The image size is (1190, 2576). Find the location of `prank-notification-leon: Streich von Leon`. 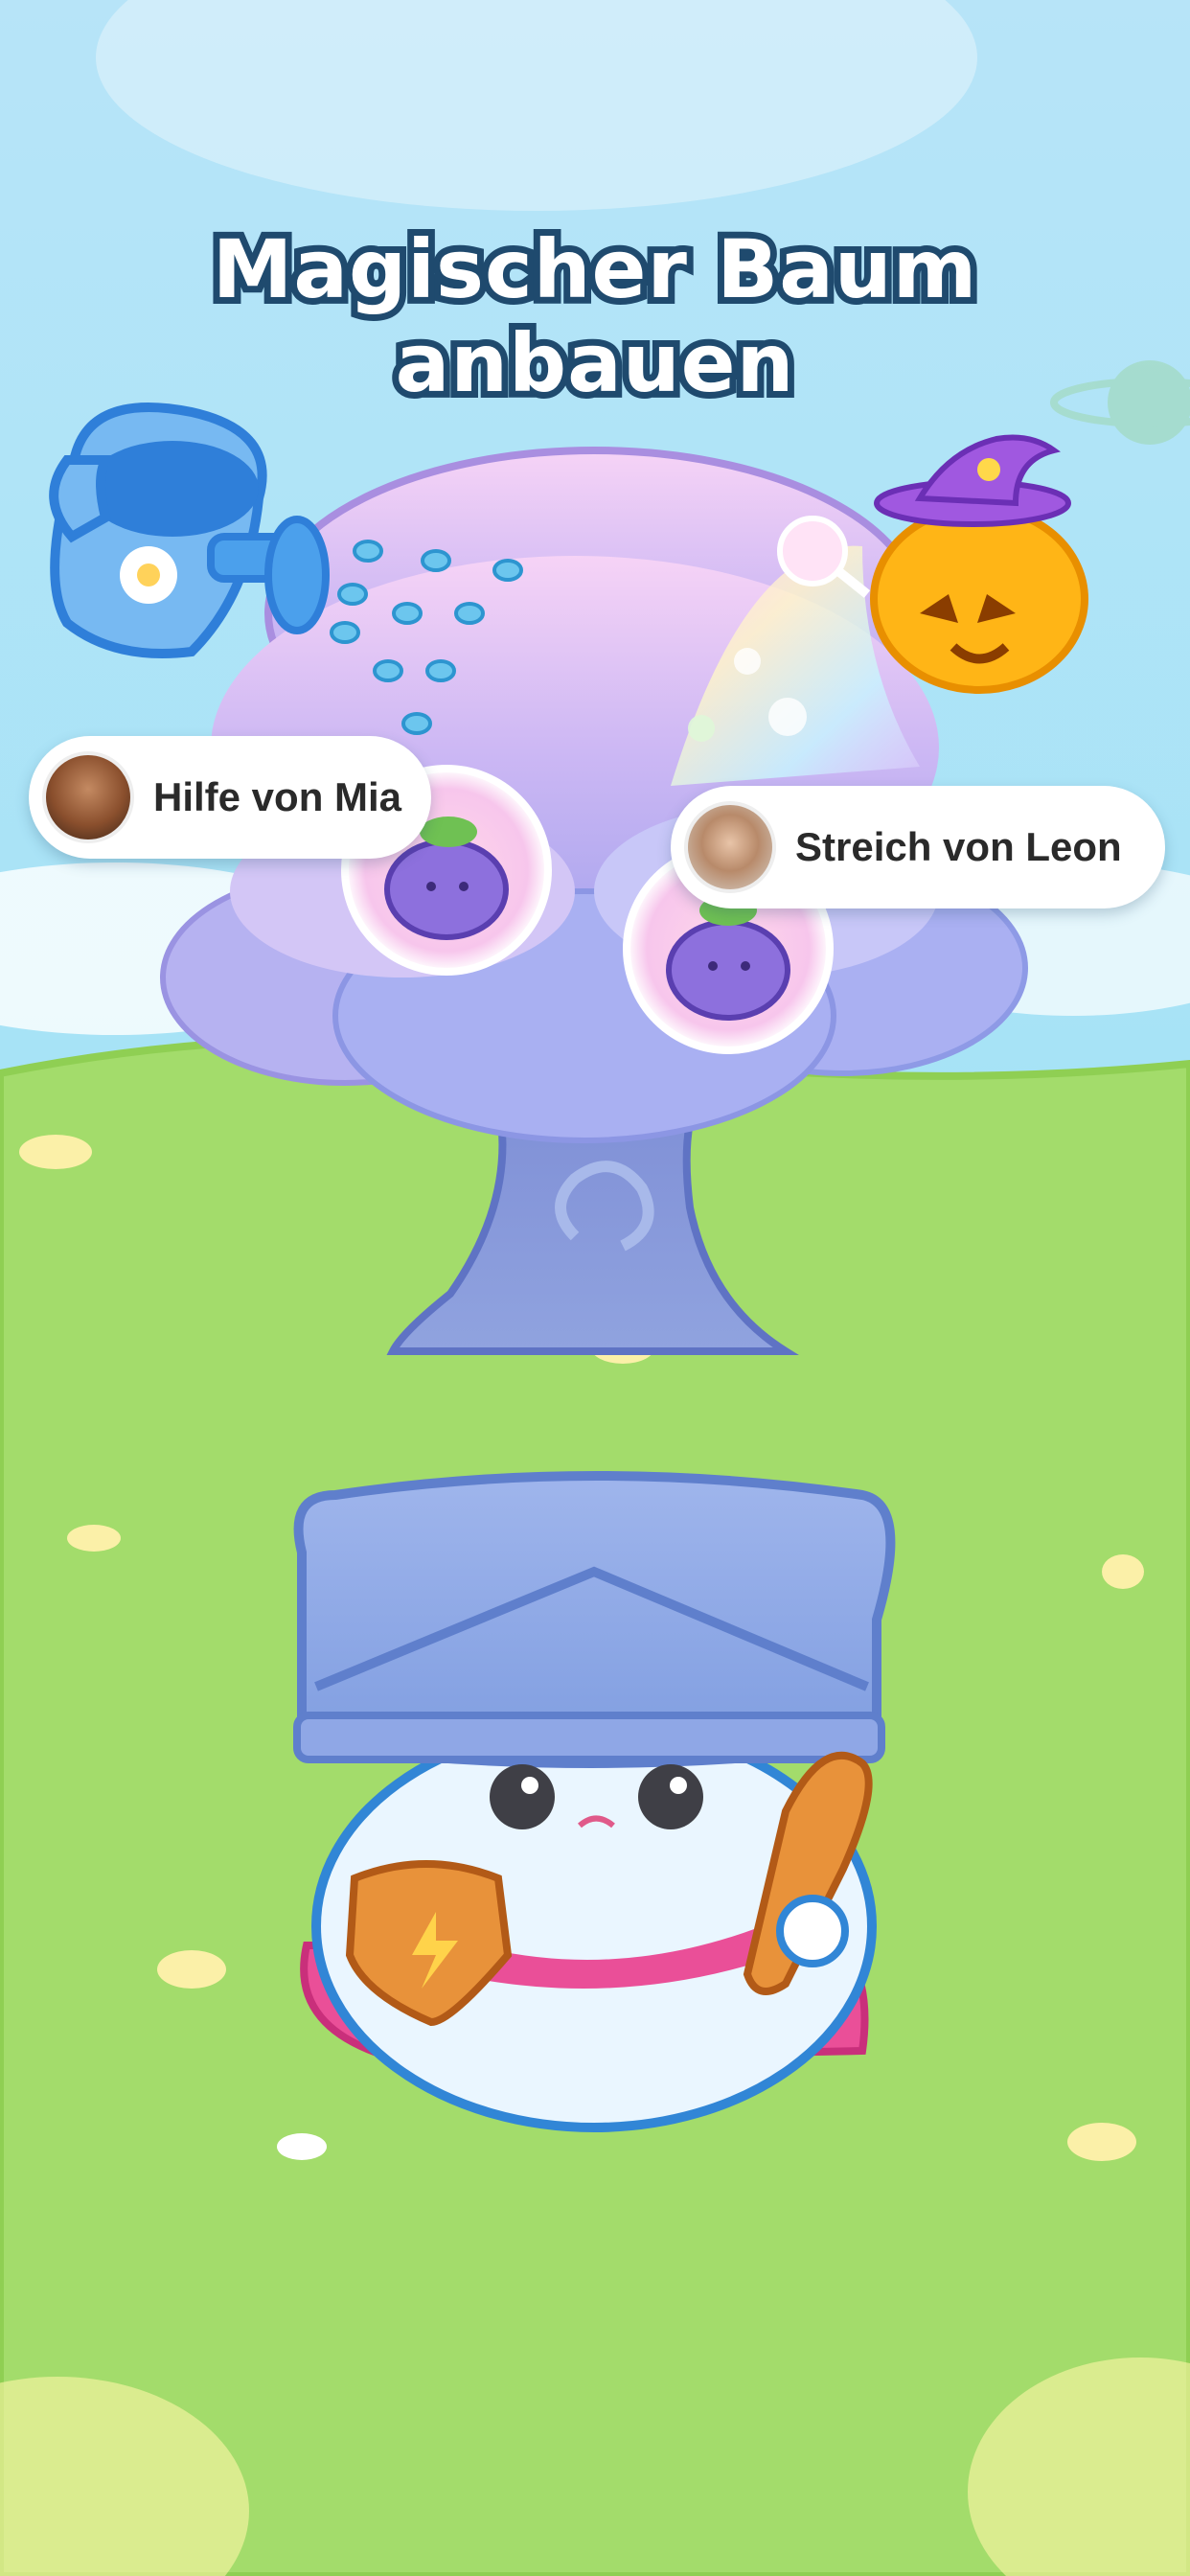

prank-notification-leon: Streich von Leon is located at coordinates (918, 847).